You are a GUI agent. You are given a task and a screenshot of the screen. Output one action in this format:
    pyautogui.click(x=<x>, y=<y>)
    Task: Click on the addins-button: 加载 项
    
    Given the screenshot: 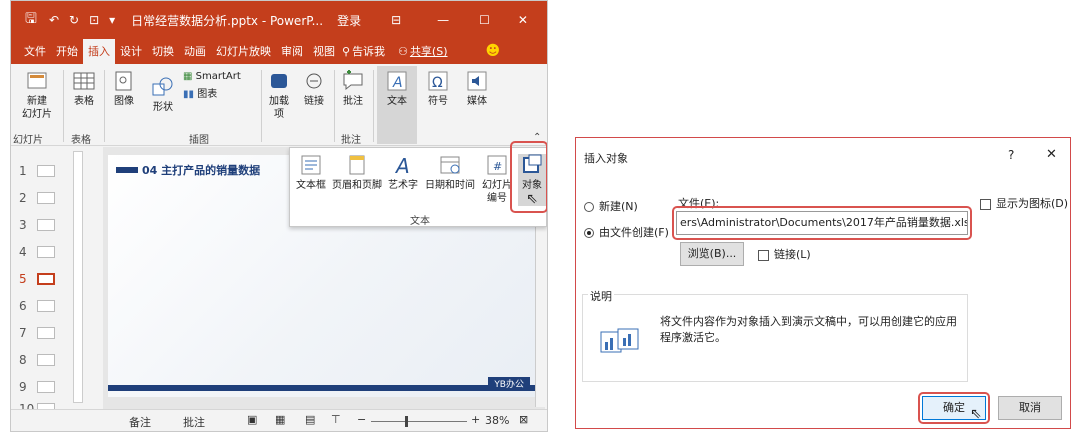 What is the action you would take?
    pyautogui.click(x=279, y=95)
    